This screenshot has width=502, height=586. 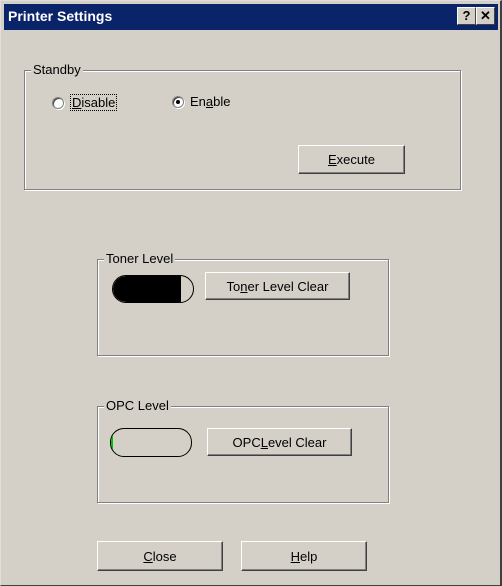 I want to click on radio-enable-circle, so click(x=178, y=101).